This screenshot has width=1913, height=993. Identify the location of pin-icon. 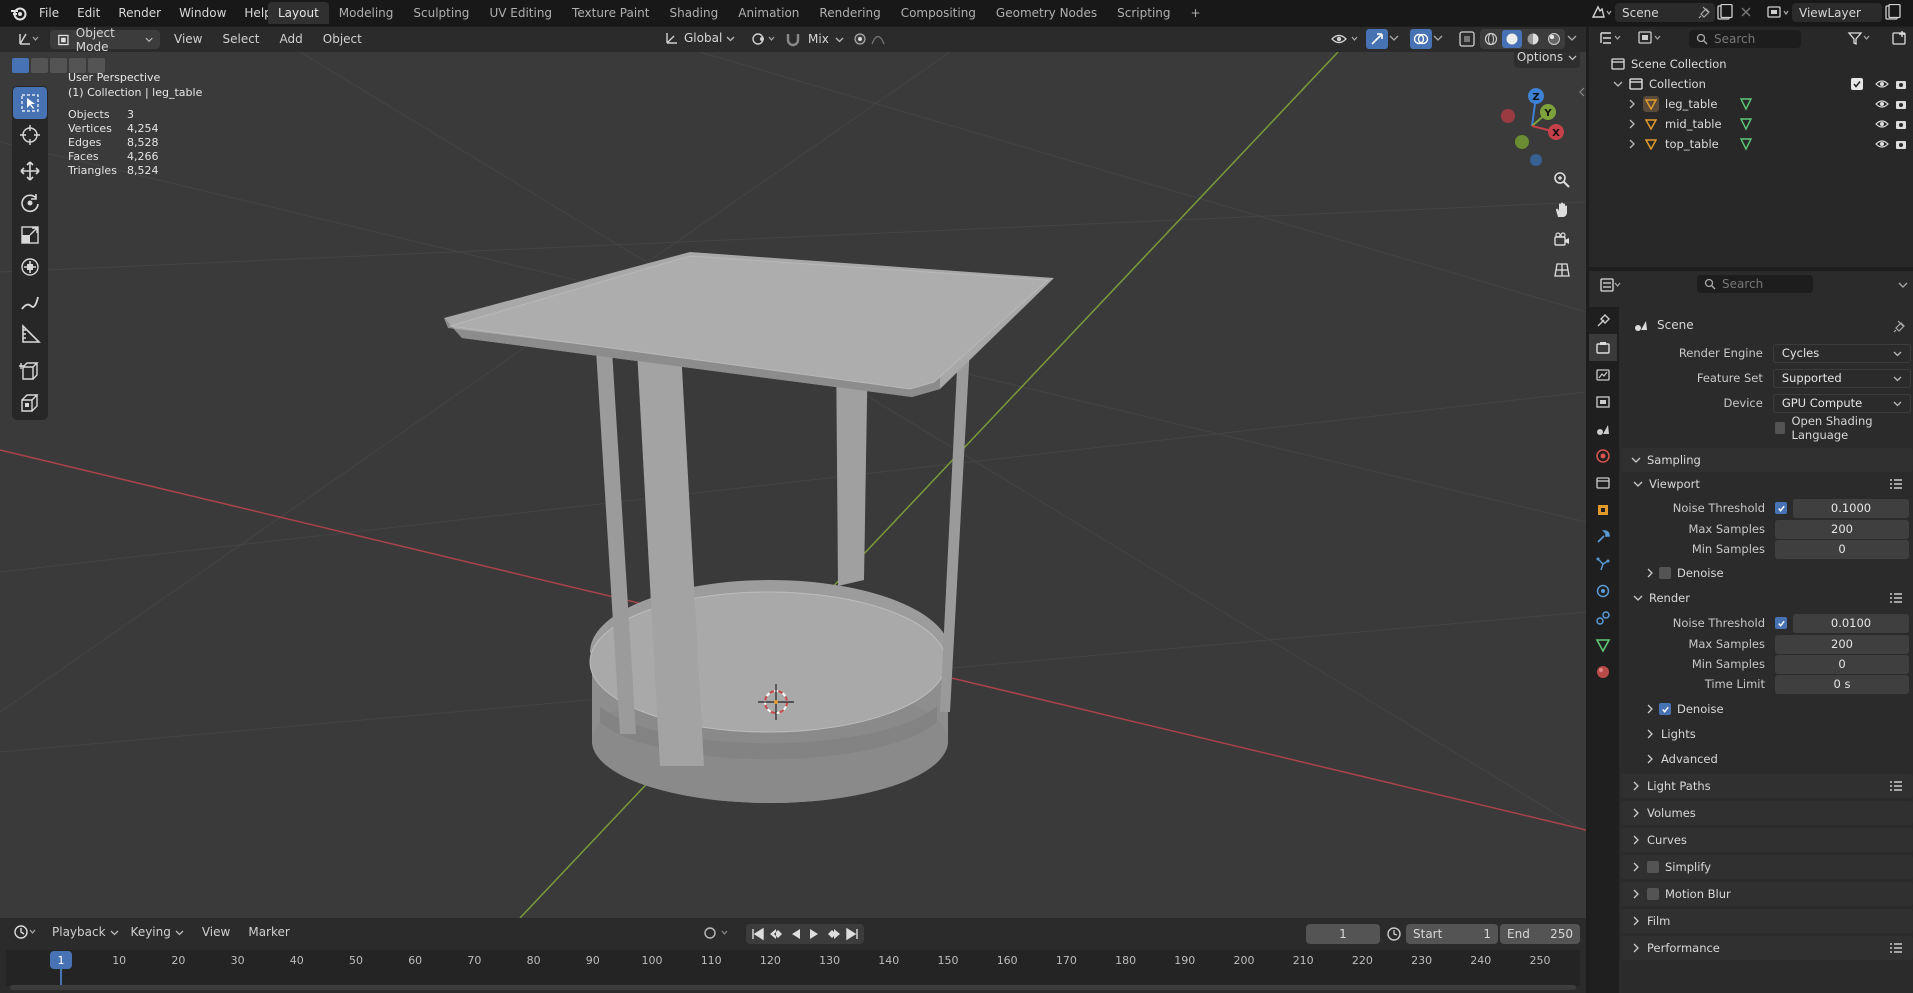
(1705, 12).